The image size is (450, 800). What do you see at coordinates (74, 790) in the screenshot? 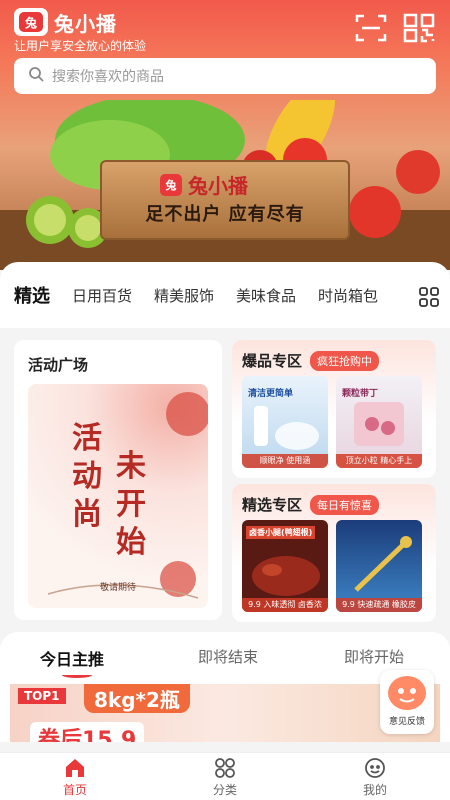
I see `nav-home-label: 首页` at bounding box center [74, 790].